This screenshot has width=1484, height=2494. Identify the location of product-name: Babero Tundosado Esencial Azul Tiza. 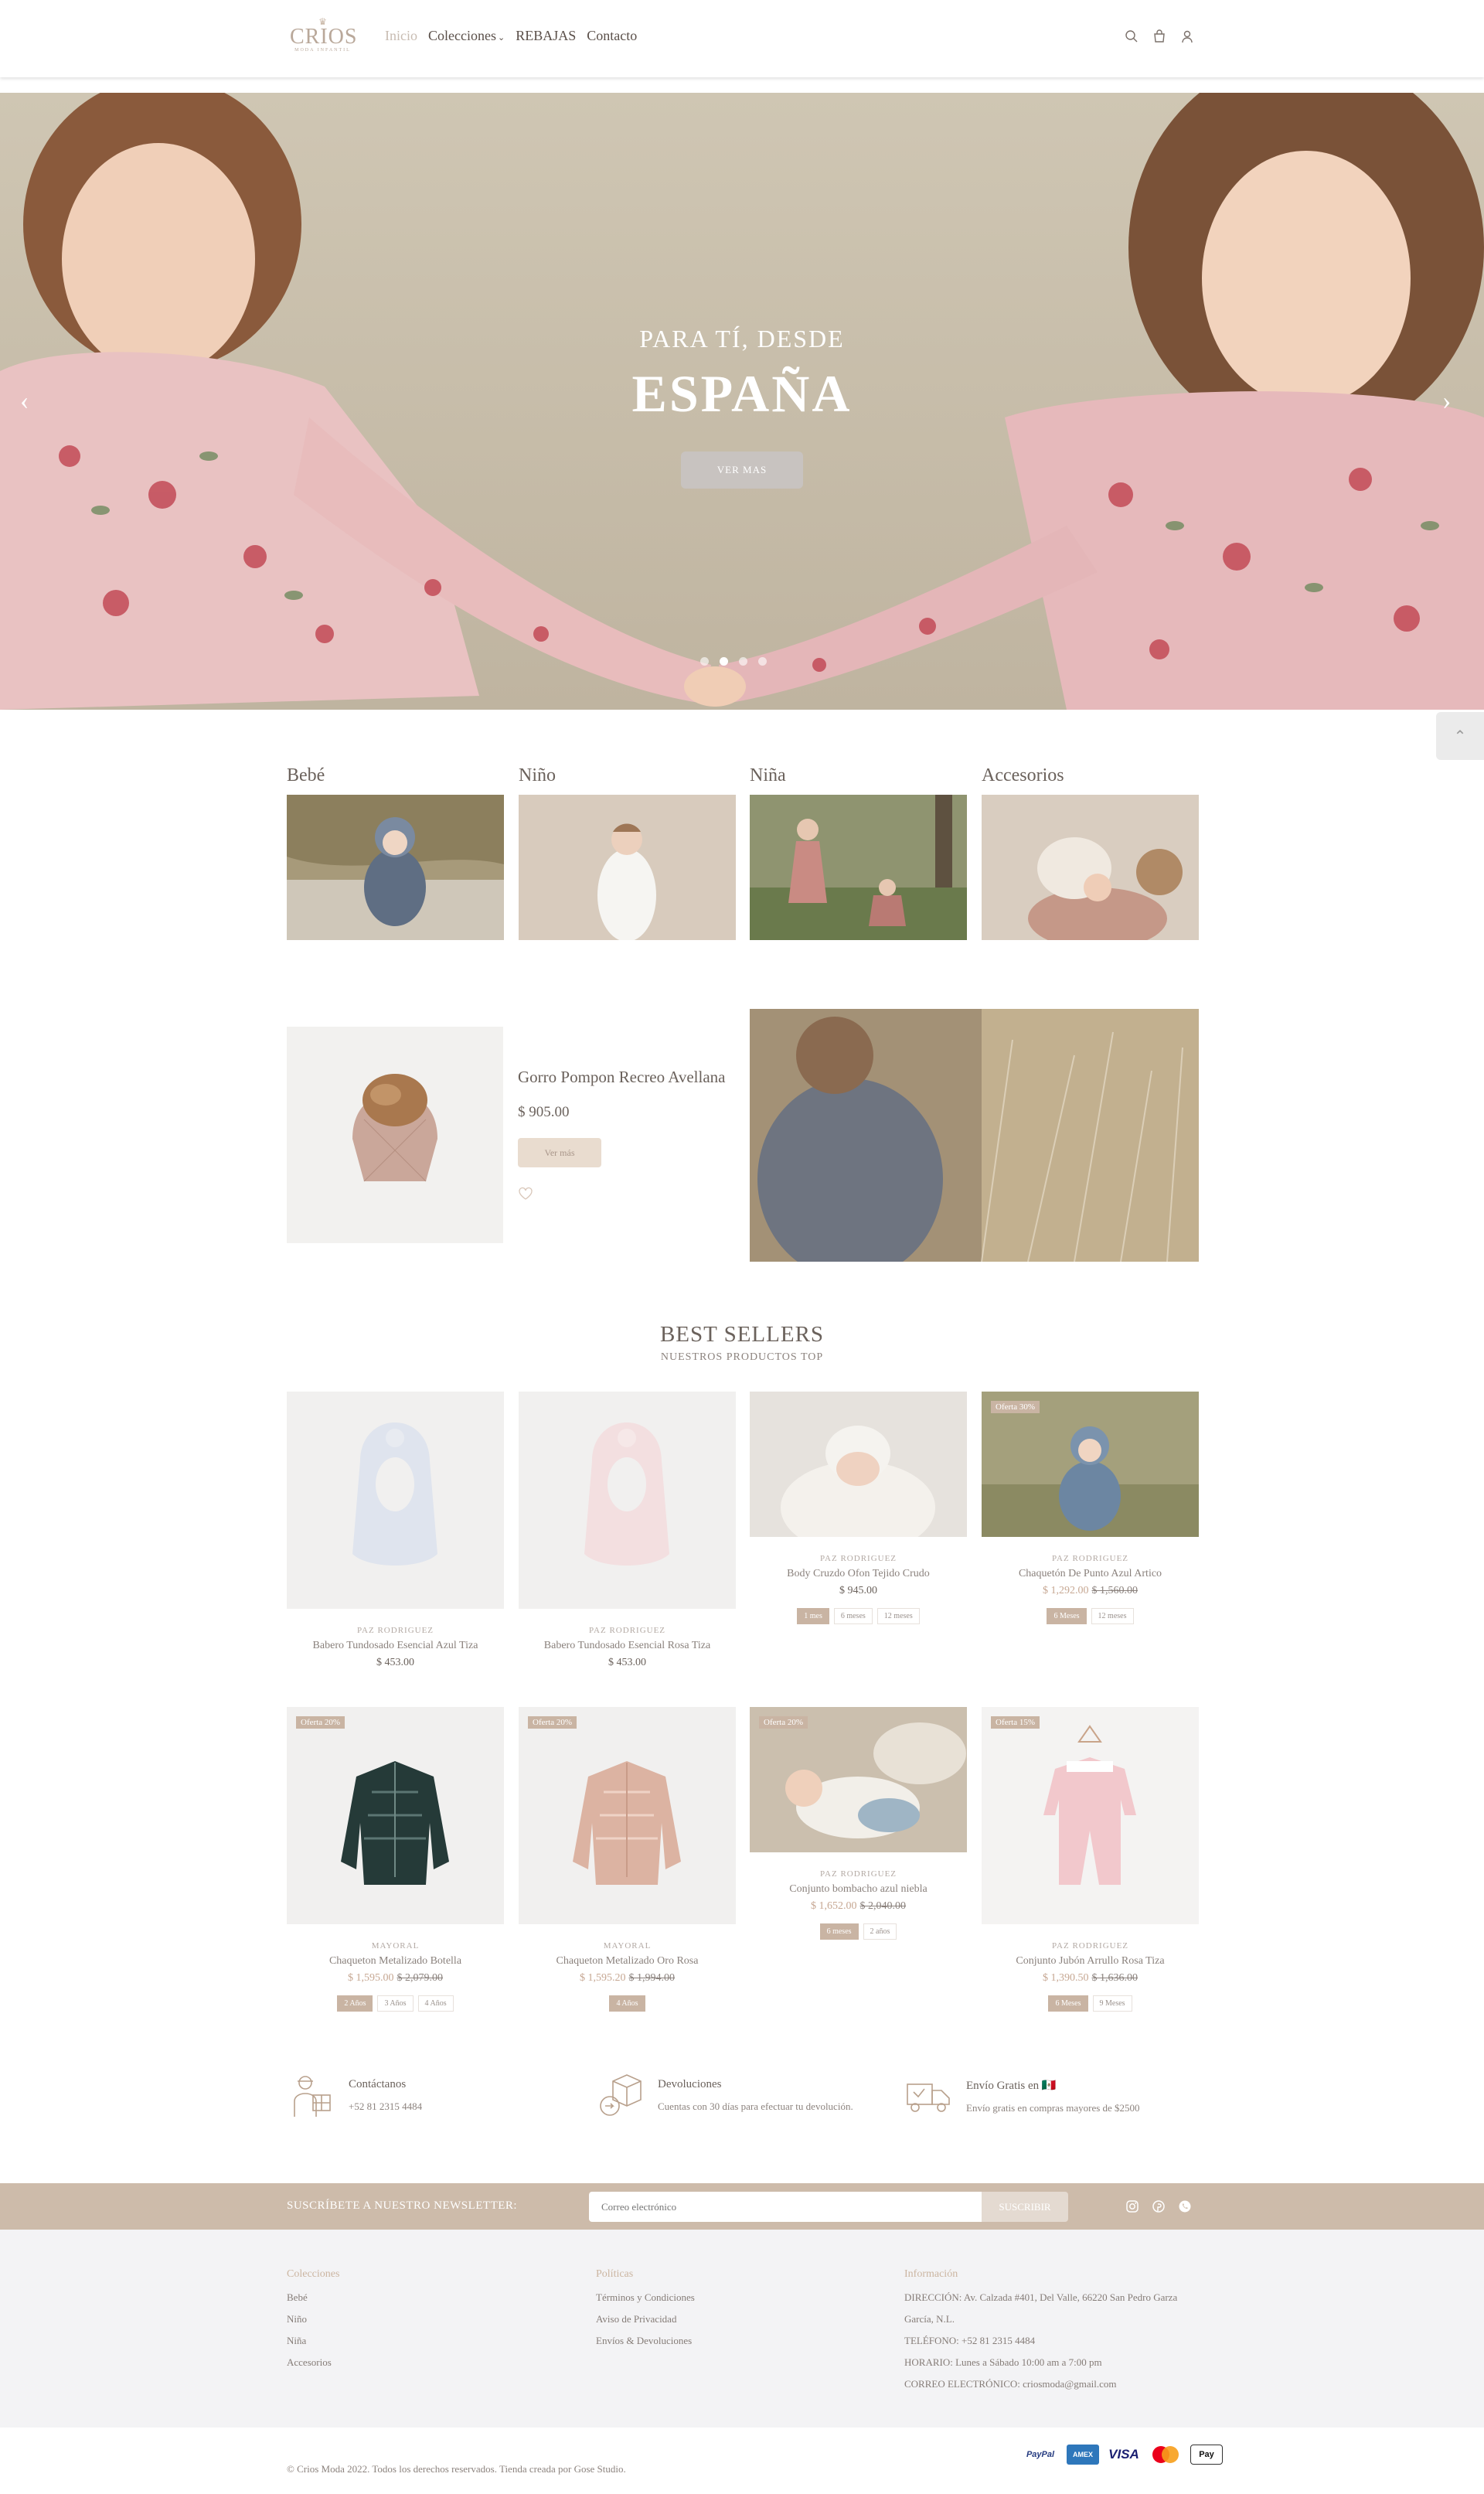
(395, 1646).